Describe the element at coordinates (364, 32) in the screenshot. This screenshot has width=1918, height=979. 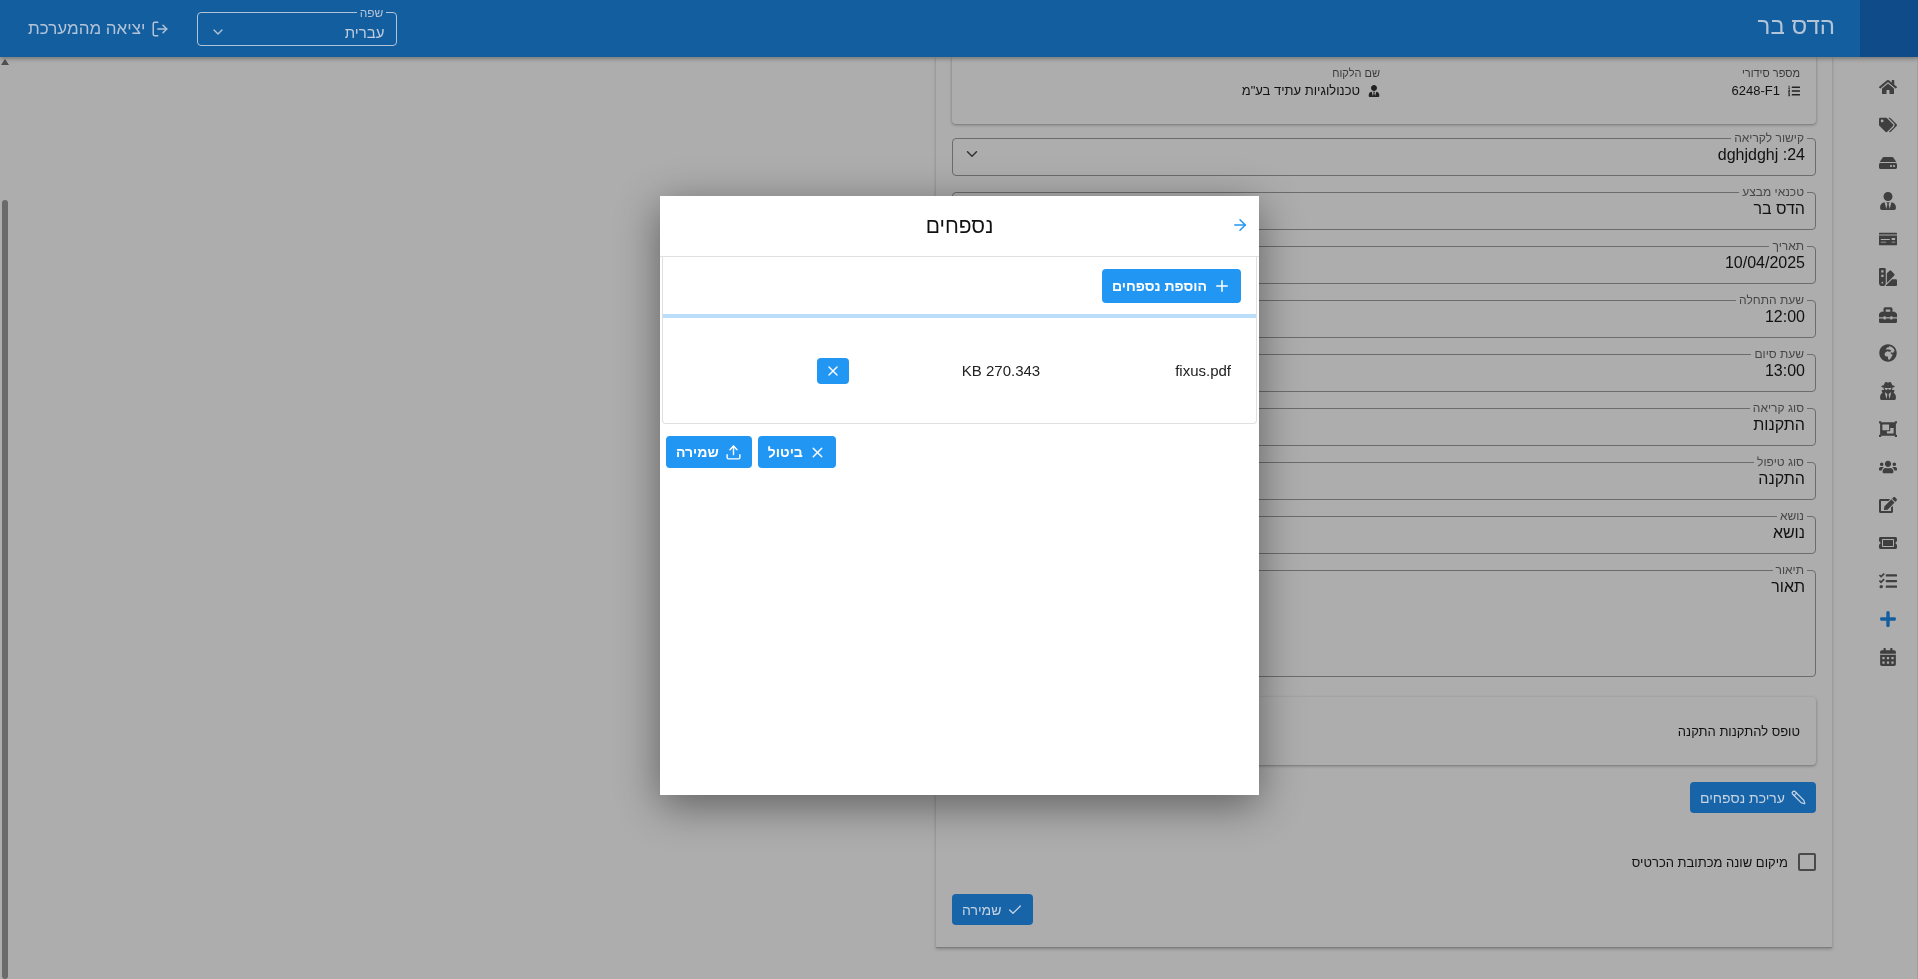
I see `field-value: עברית` at that location.